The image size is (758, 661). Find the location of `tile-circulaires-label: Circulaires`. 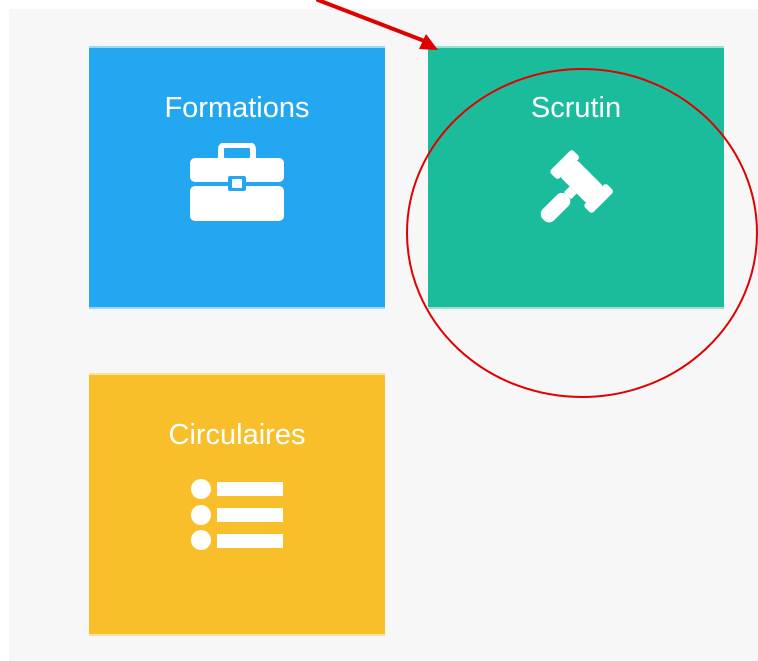

tile-circulaires-label: Circulaires is located at coordinates (237, 435).